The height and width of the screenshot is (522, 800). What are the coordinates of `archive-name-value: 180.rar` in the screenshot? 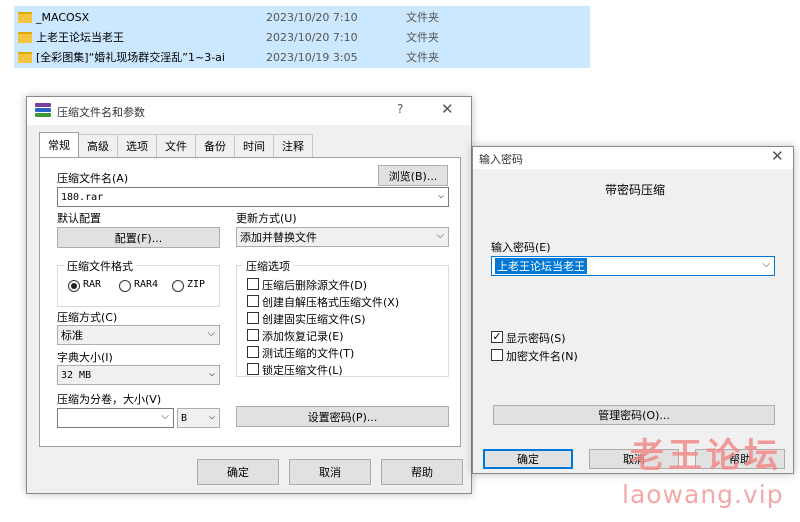 It's located at (82, 197).